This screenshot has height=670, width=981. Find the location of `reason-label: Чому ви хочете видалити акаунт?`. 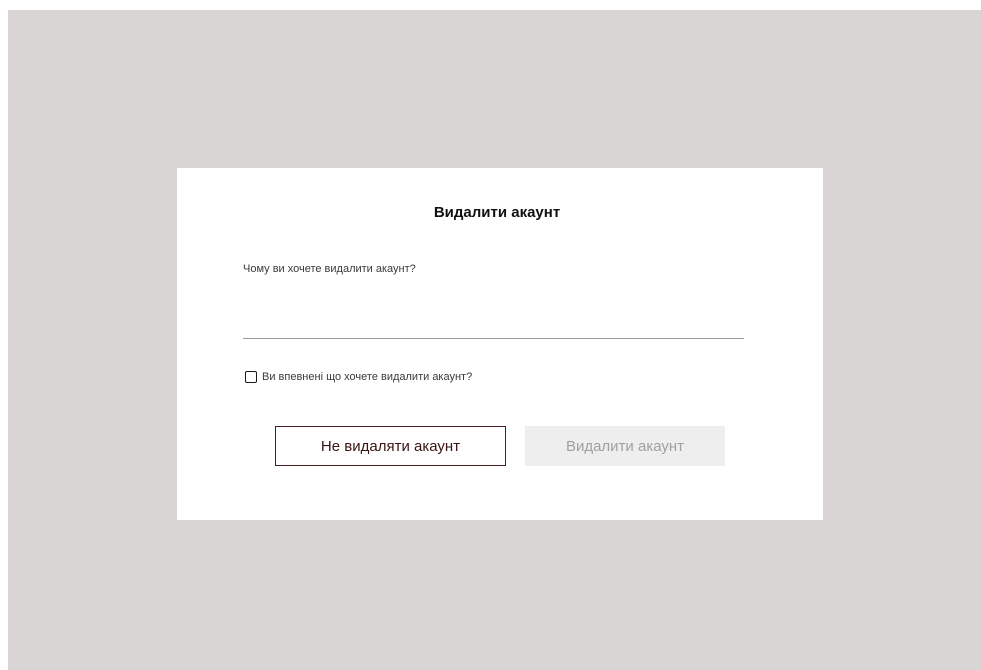

reason-label: Чому ви хочете видалити акаунт? is located at coordinates (329, 269).